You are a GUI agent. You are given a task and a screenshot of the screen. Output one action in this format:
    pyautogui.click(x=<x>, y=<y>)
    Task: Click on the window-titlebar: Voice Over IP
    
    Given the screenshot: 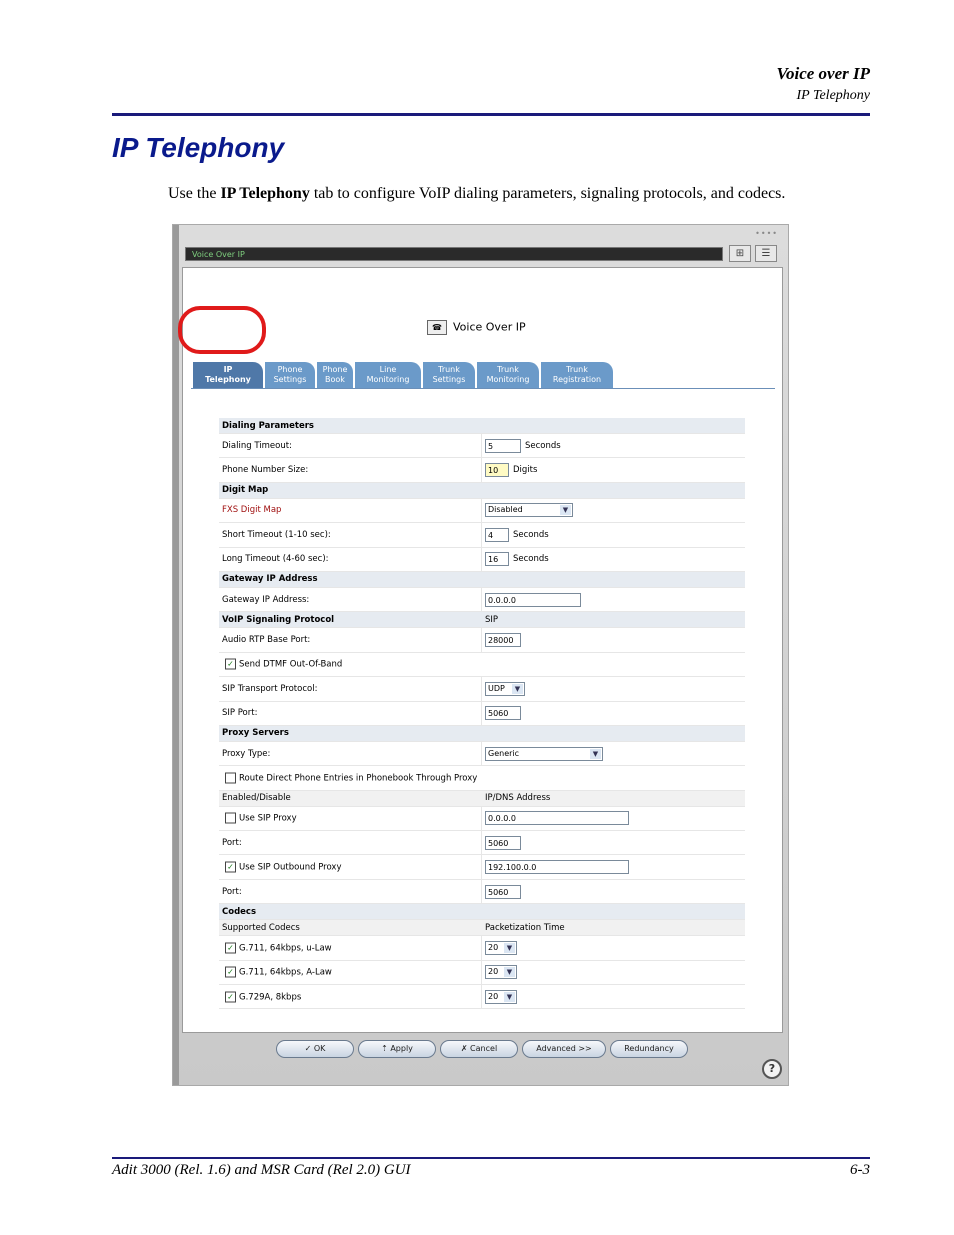 What is the action you would take?
    pyautogui.click(x=454, y=254)
    